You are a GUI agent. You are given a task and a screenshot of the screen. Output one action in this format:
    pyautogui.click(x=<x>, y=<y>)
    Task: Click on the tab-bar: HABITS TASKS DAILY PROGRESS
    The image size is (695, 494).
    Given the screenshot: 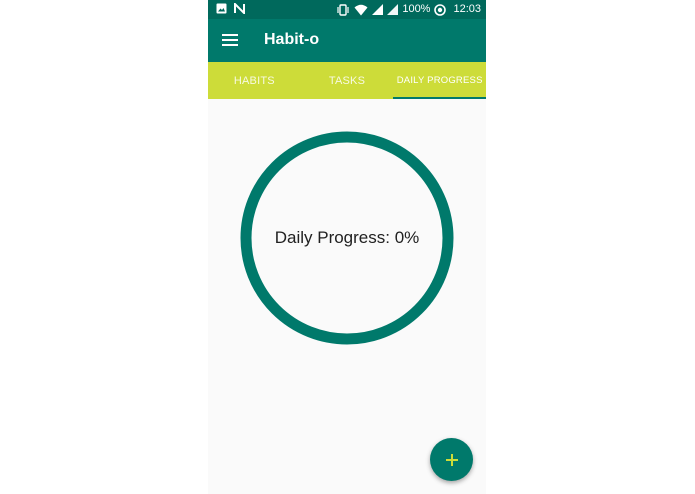 What is the action you would take?
    pyautogui.click(x=347, y=80)
    